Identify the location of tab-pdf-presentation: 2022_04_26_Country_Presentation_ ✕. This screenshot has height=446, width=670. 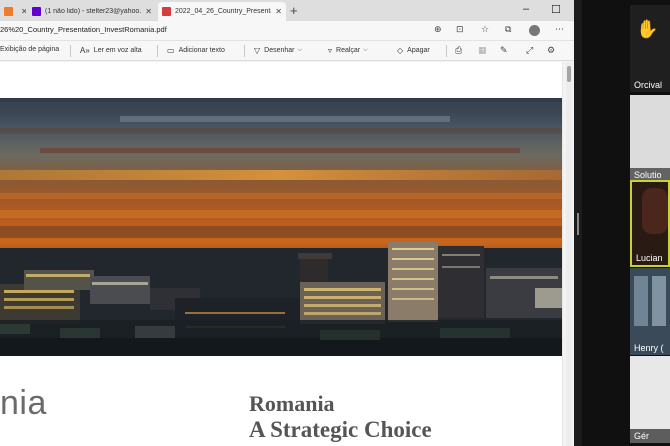
(222, 11).